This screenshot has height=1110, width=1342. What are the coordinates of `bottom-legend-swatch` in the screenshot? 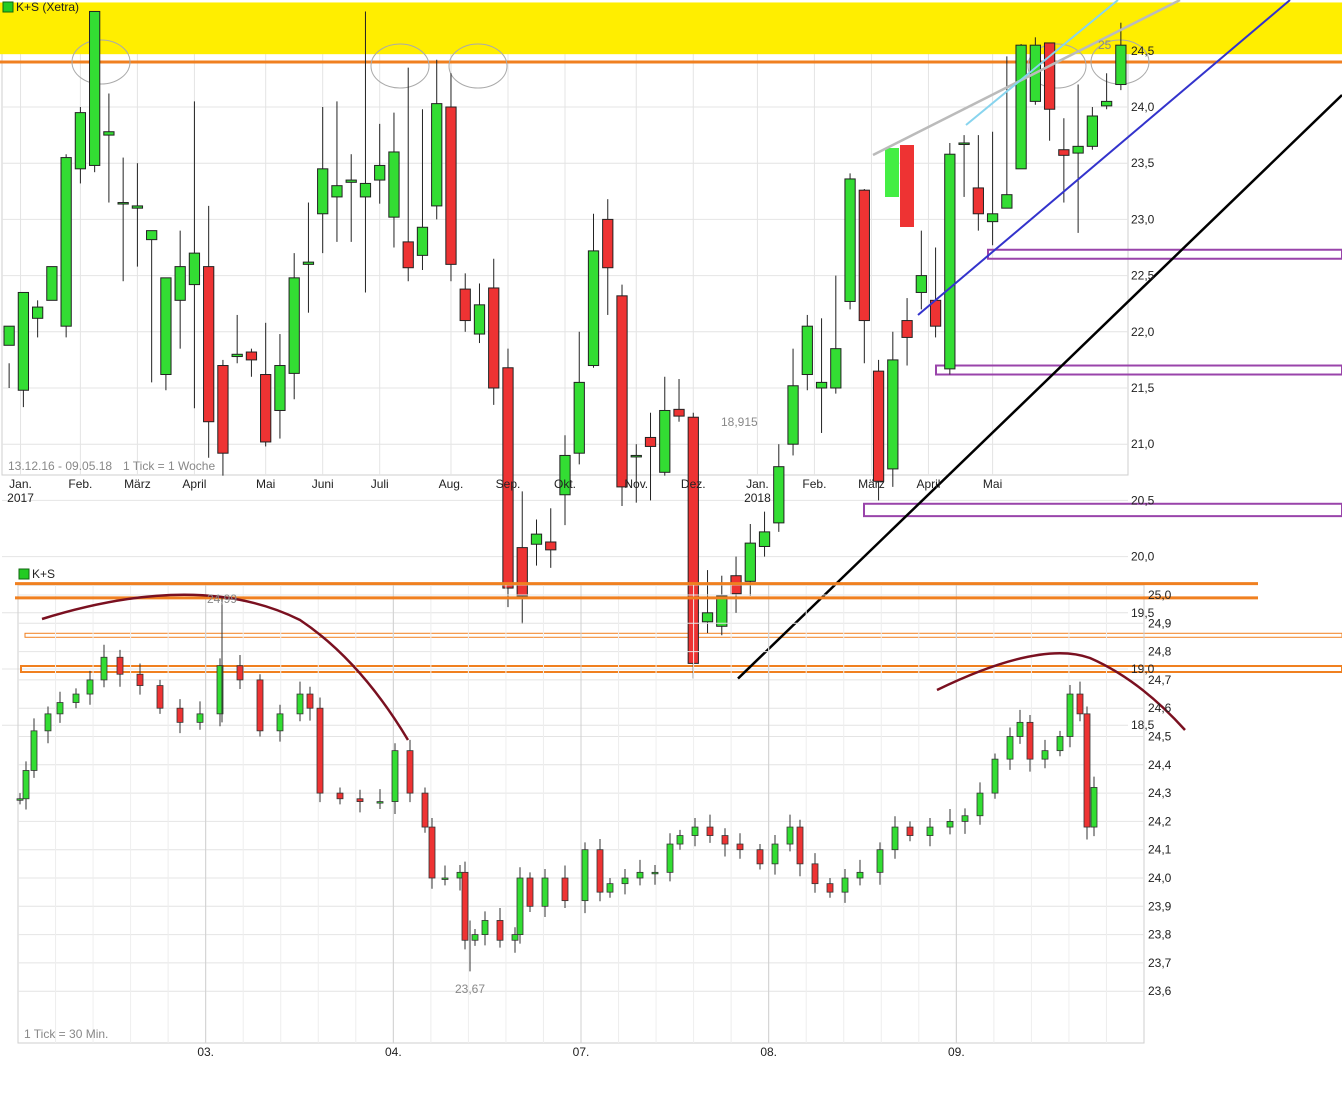 It's located at (24, 574).